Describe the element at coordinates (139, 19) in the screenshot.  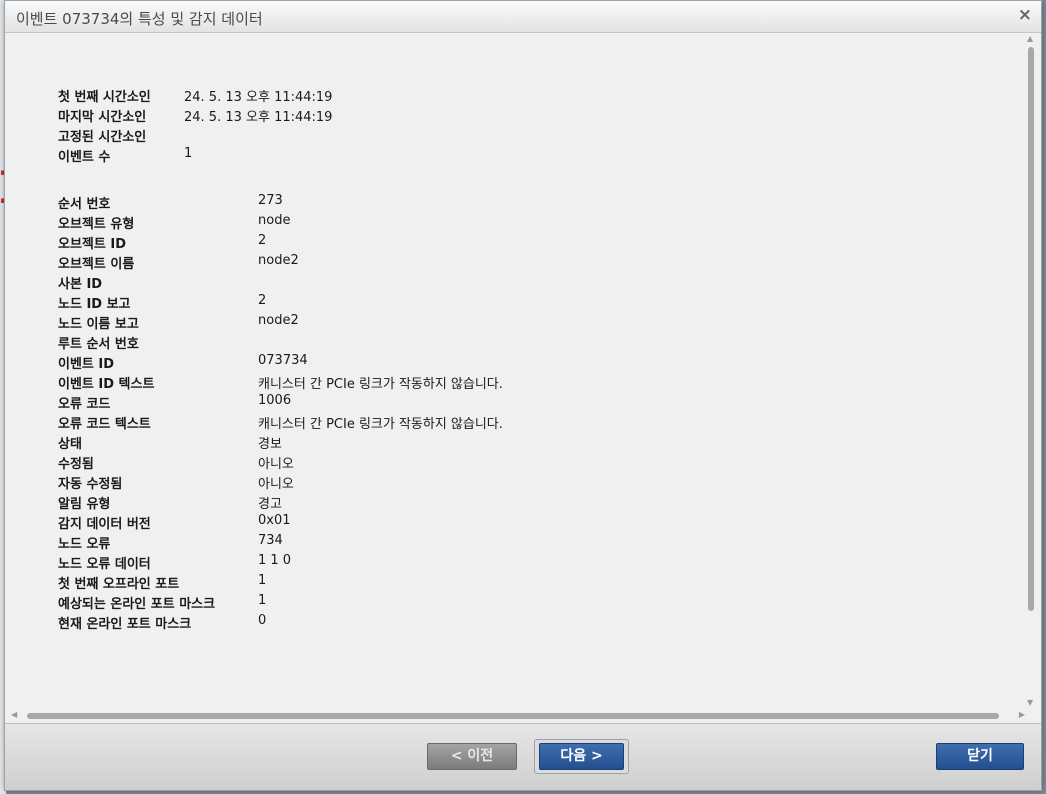
I see `dialog-title: 이벤트 073734의 특성 및 감지 데이터` at that location.